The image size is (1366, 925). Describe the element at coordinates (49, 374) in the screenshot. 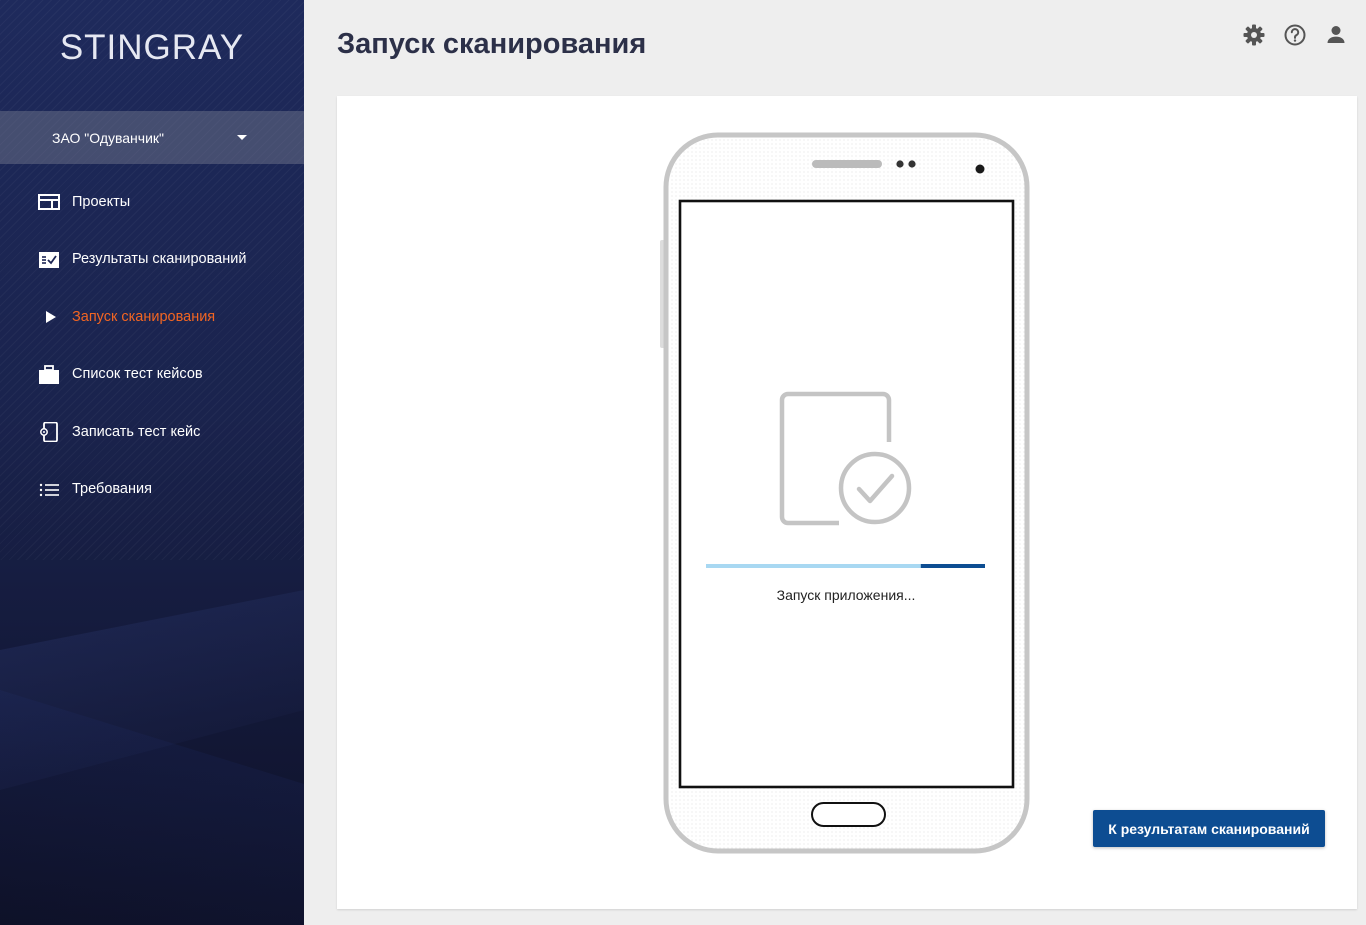

I see `briefcase-icon` at that location.